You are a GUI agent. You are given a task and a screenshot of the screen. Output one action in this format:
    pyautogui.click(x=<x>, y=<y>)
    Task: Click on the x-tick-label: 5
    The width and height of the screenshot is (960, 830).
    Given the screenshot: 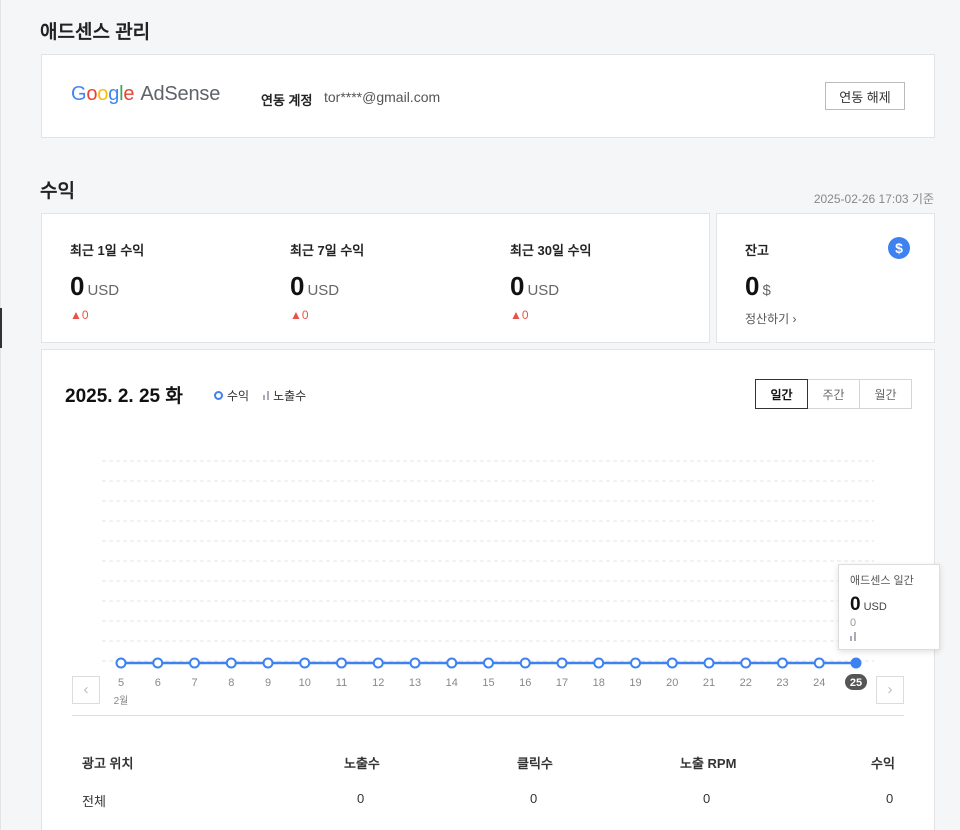 What is the action you would take?
    pyautogui.click(x=121, y=683)
    